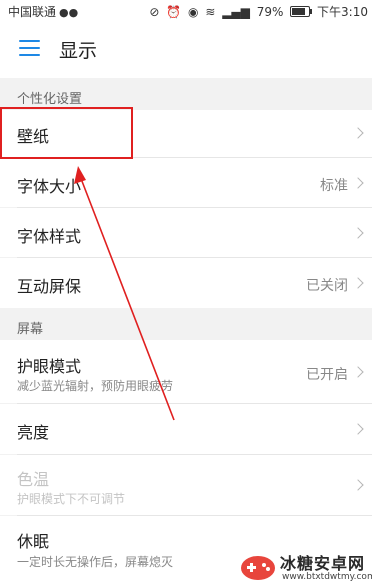 The width and height of the screenshot is (372, 586). What do you see at coordinates (186, 371) in the screenshot?
I see `eye-comfort-item: 护眼模式 减少蓝光辐射，预防用眼疲劳 已开启` at bounding box center [186, 371].